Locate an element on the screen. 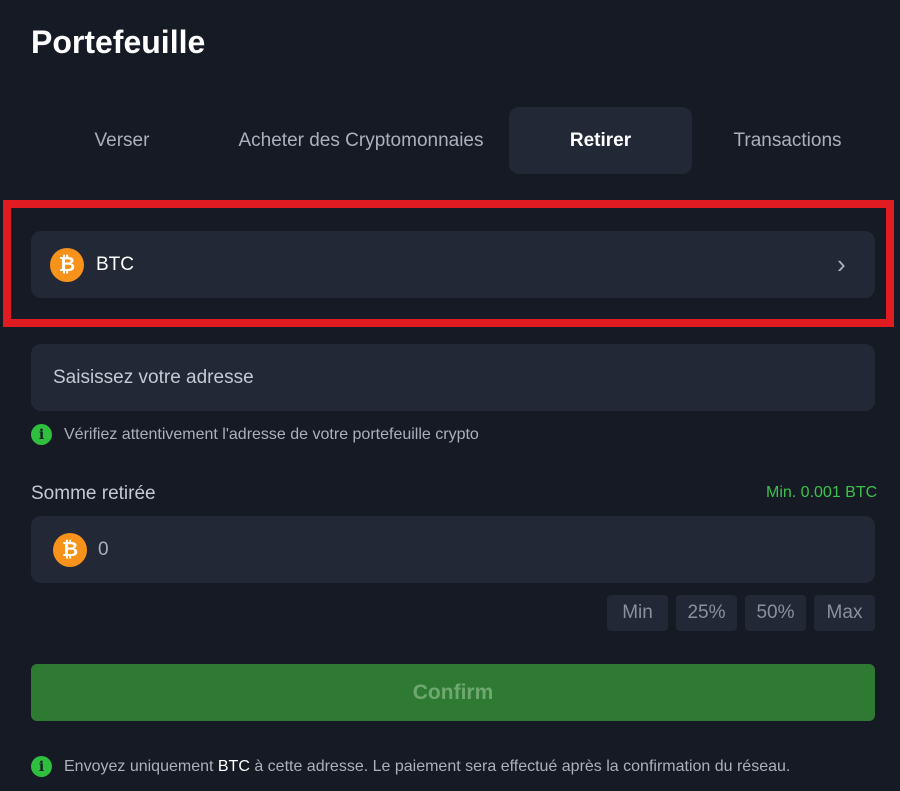 This screenshot has height=791, width=900. amount-field: ₿ 0 is located at coordinates (453, 549).